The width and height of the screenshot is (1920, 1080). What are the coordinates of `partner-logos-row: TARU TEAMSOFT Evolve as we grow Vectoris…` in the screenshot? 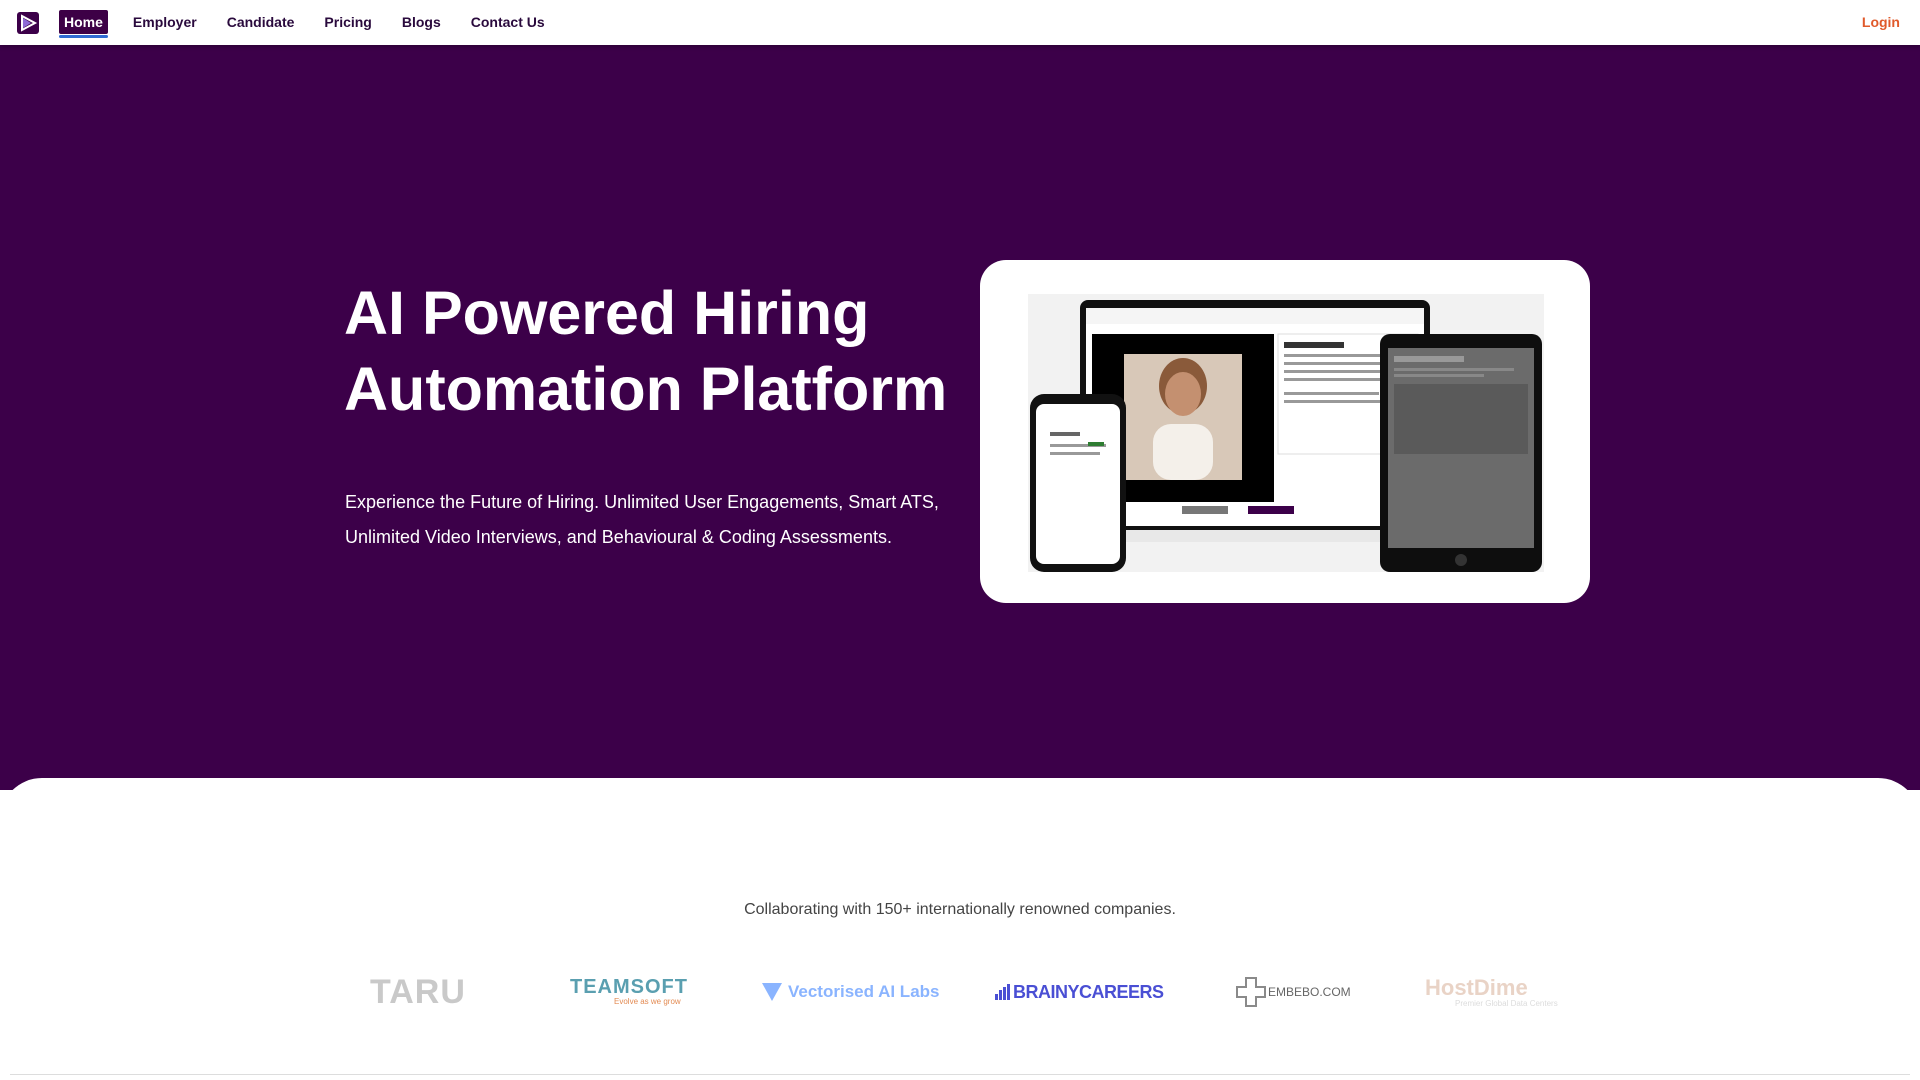 It's located at (985, 992).